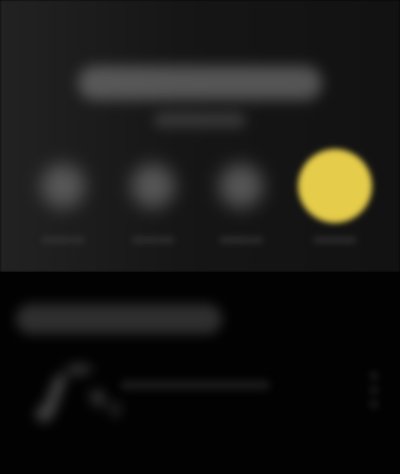 This screenshot has height=474, width=400. I want to click on title-block, so click(200, 97).